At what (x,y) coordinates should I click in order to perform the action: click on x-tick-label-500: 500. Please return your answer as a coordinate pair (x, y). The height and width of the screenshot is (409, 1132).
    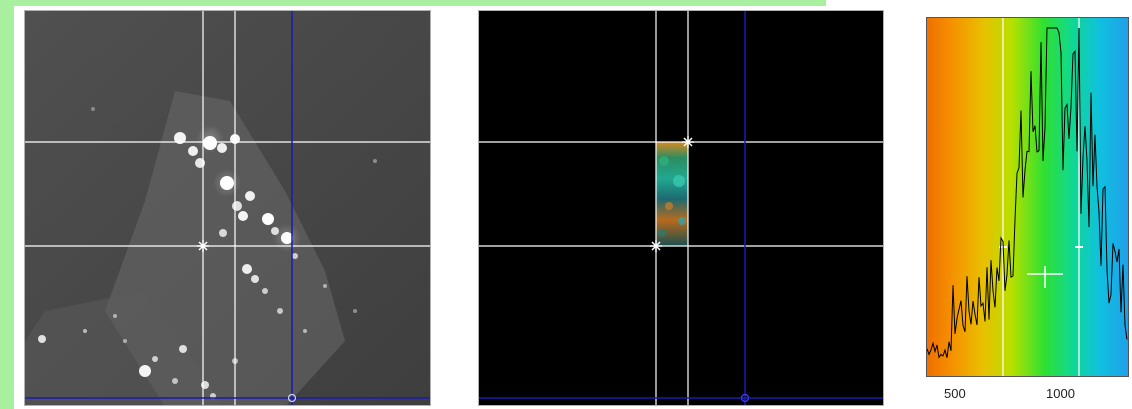
    Looking at the image, I should click on (955, 393).